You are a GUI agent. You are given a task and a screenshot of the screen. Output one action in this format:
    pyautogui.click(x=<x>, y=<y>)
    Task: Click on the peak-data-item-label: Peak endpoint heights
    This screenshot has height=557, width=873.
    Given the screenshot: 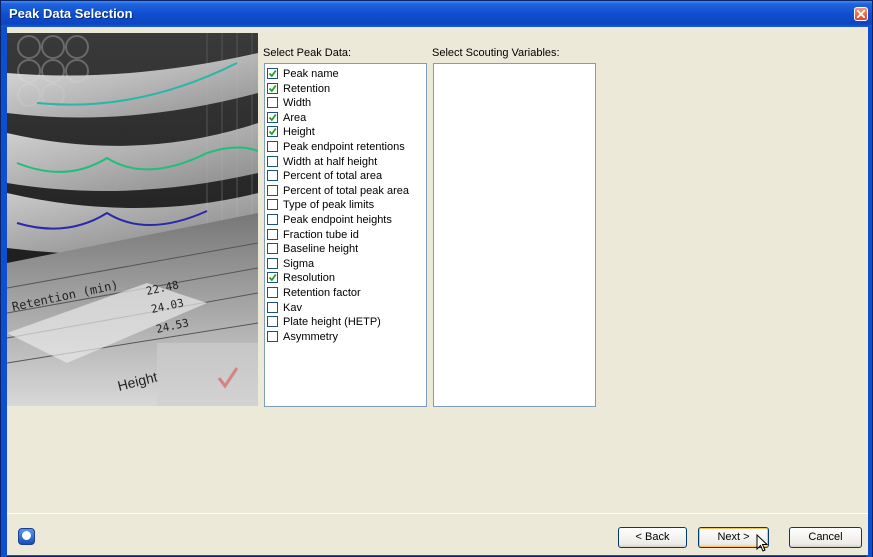 What is the action you would take?
    pyautogui.click(x=337, y=220)
    